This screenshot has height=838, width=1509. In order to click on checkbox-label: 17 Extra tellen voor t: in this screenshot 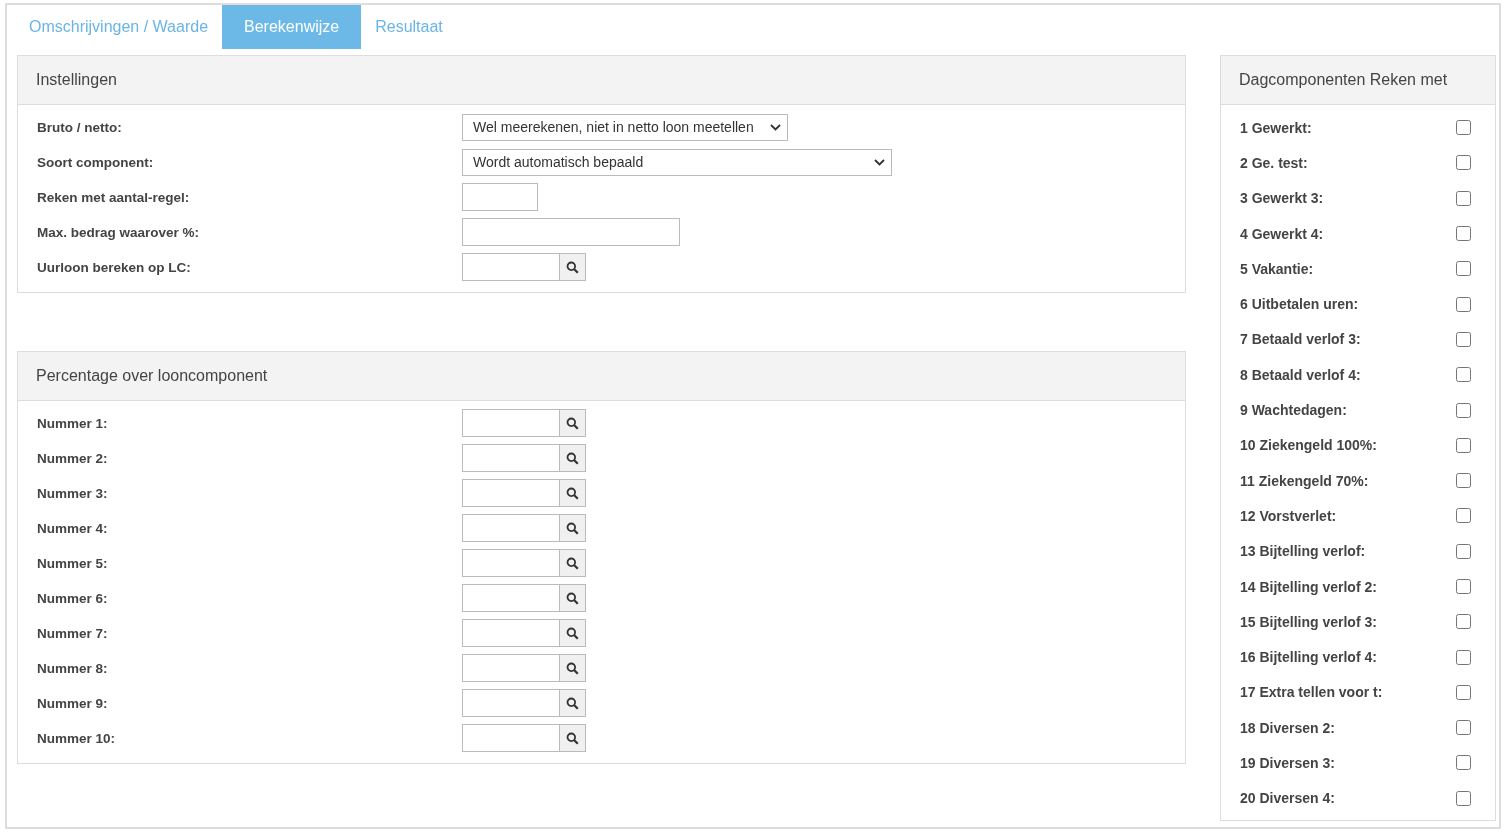, I will do `click(1311, 692)`.